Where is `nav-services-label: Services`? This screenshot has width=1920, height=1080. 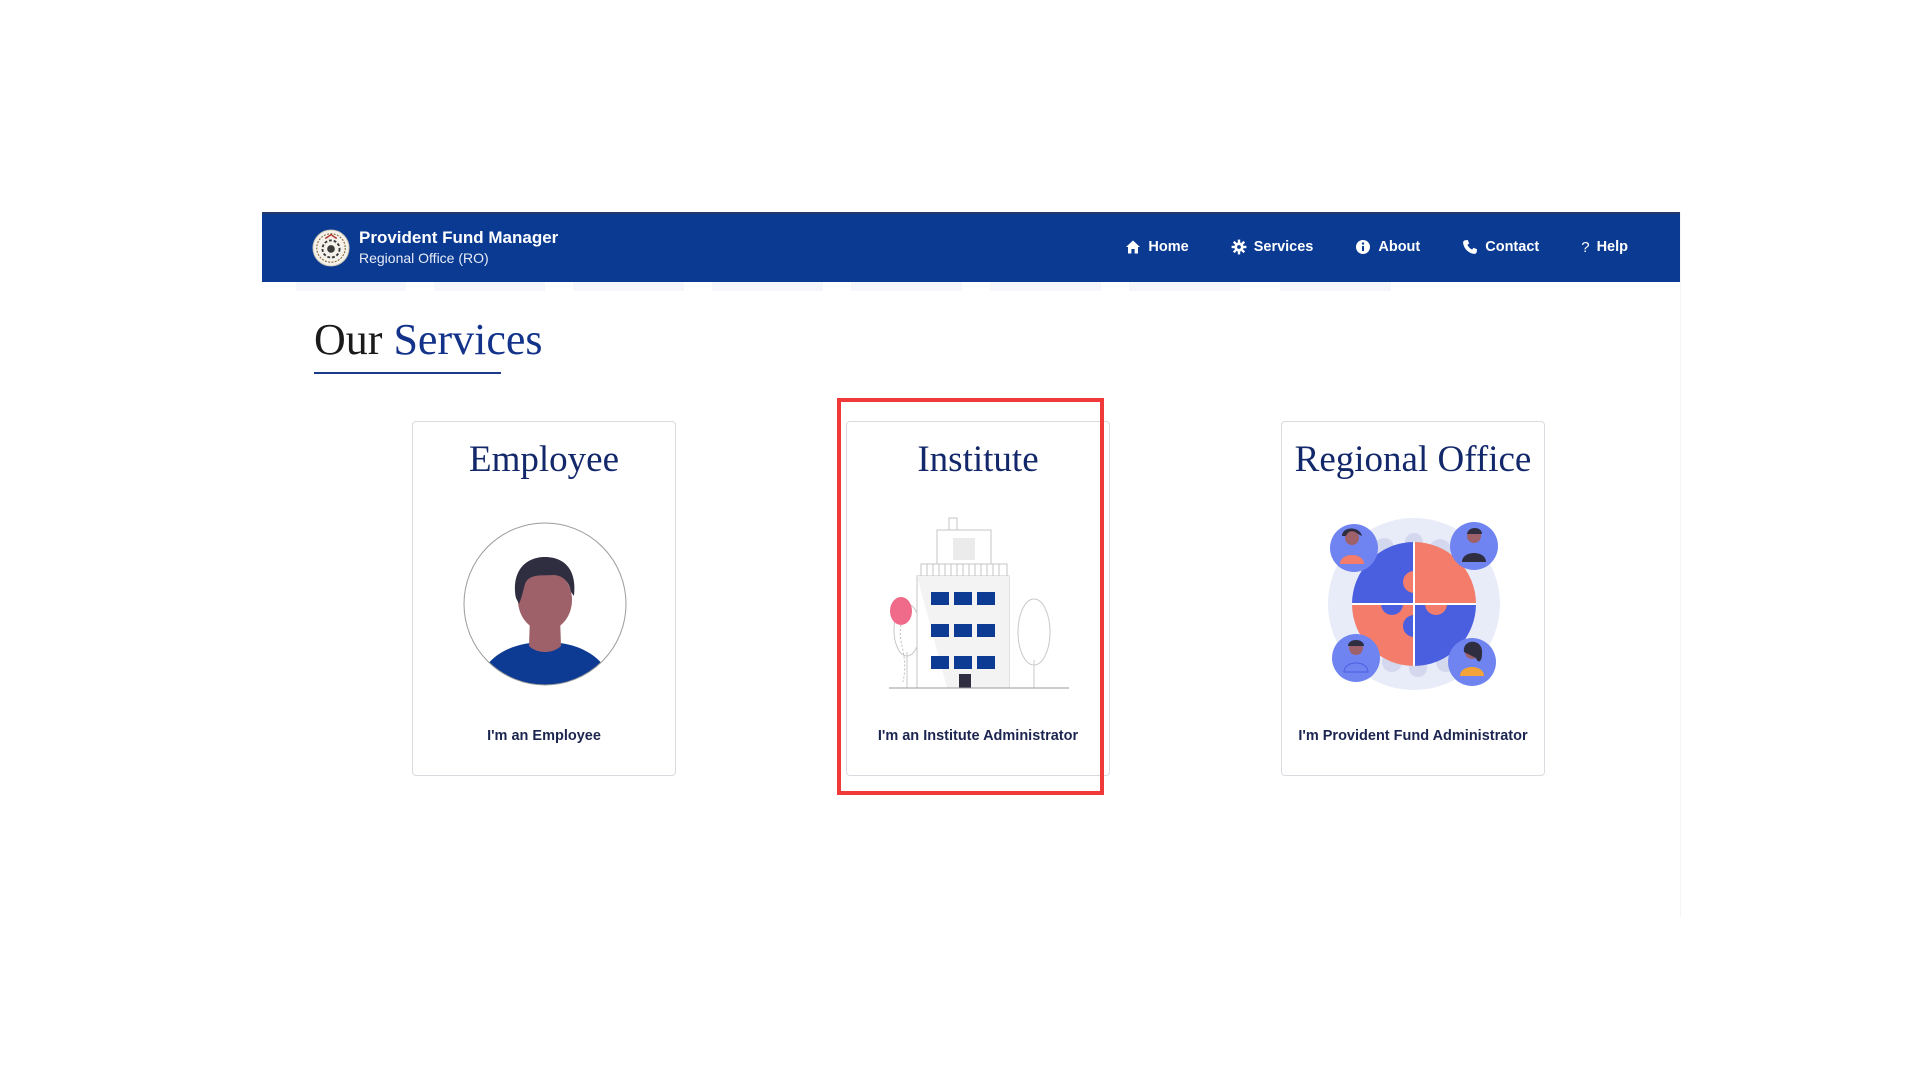
nav-services-label: Services is located at coordinates (1283, 247).